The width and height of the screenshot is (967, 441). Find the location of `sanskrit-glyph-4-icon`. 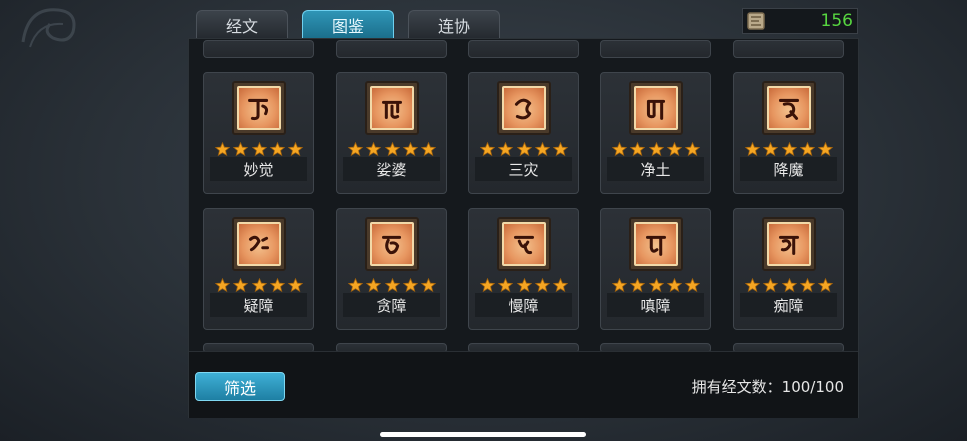

sanskrit-glyph-4-icon is located at coordinates (656, 109).